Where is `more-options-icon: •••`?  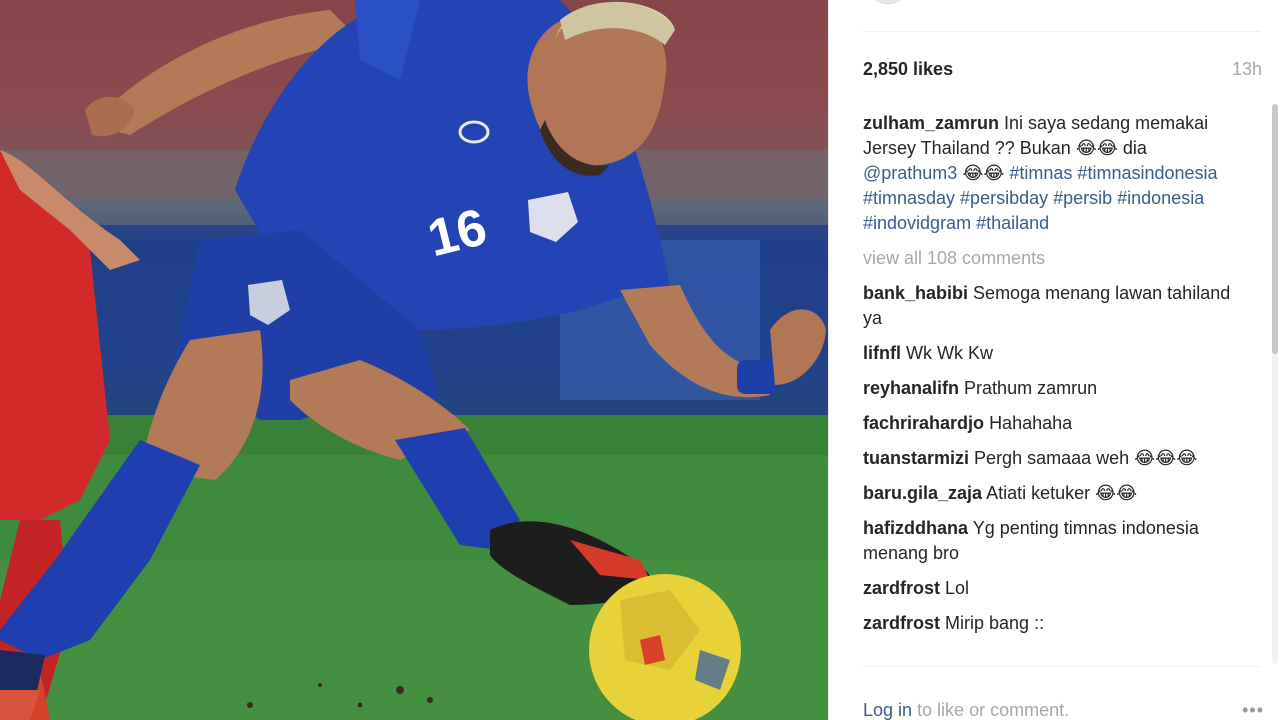 more-options-icon: ••• is located at coordinates (1253, 710).